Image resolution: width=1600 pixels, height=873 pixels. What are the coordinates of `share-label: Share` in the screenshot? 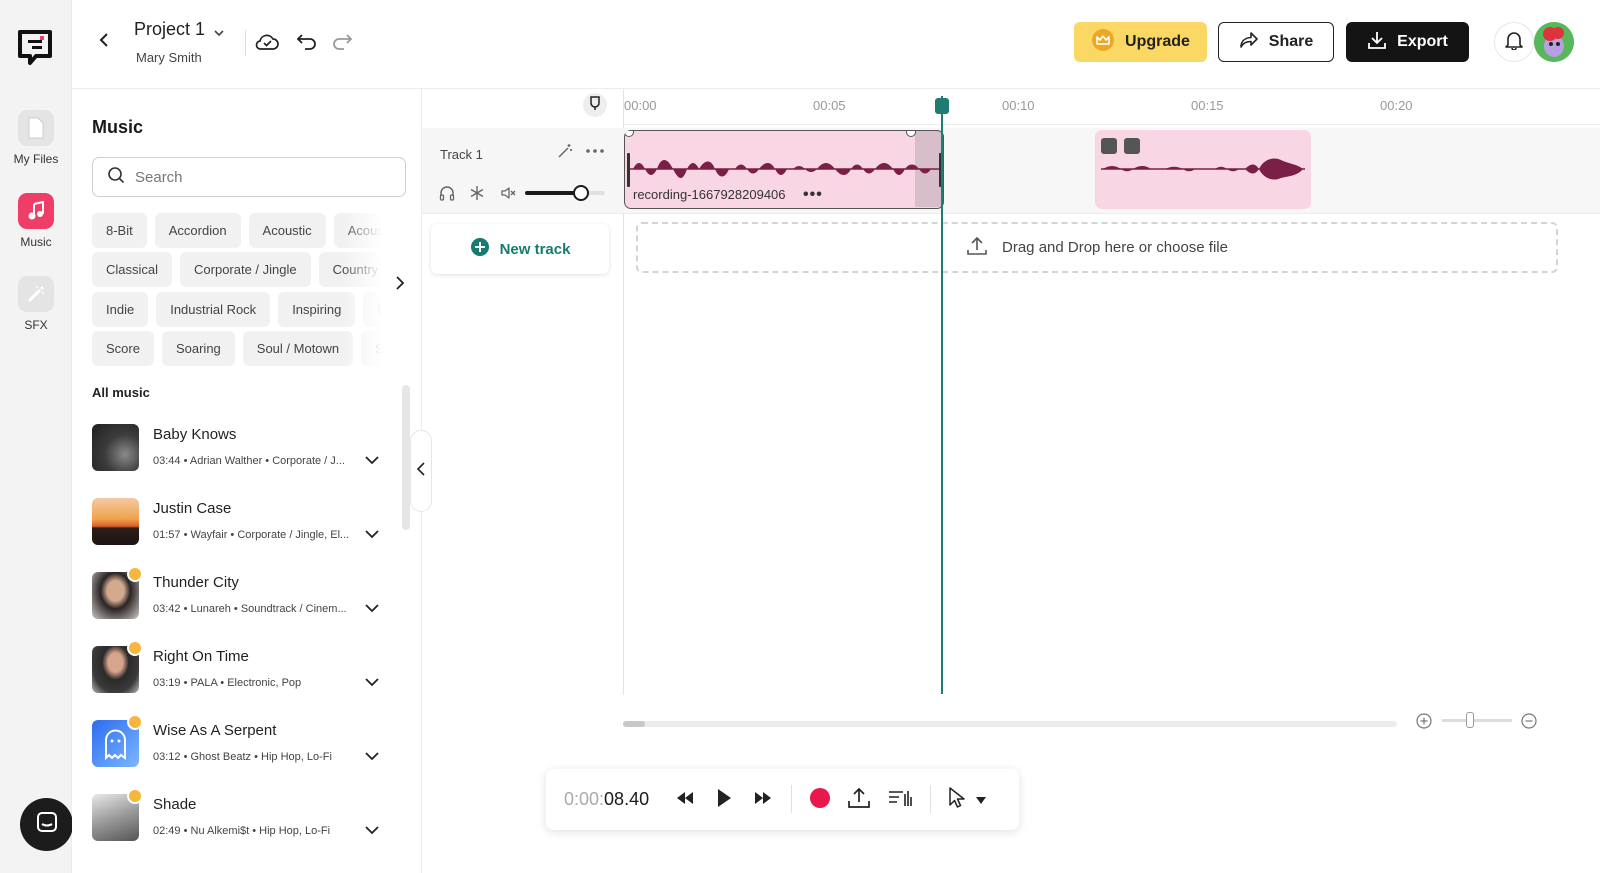 It's located at (1291, 41).